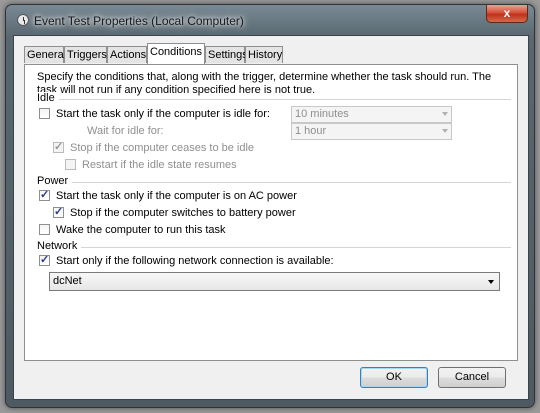 The height and width of the screenshot is (413, 540). I want to click on restart-idle-checkbox, so click(70, 164).